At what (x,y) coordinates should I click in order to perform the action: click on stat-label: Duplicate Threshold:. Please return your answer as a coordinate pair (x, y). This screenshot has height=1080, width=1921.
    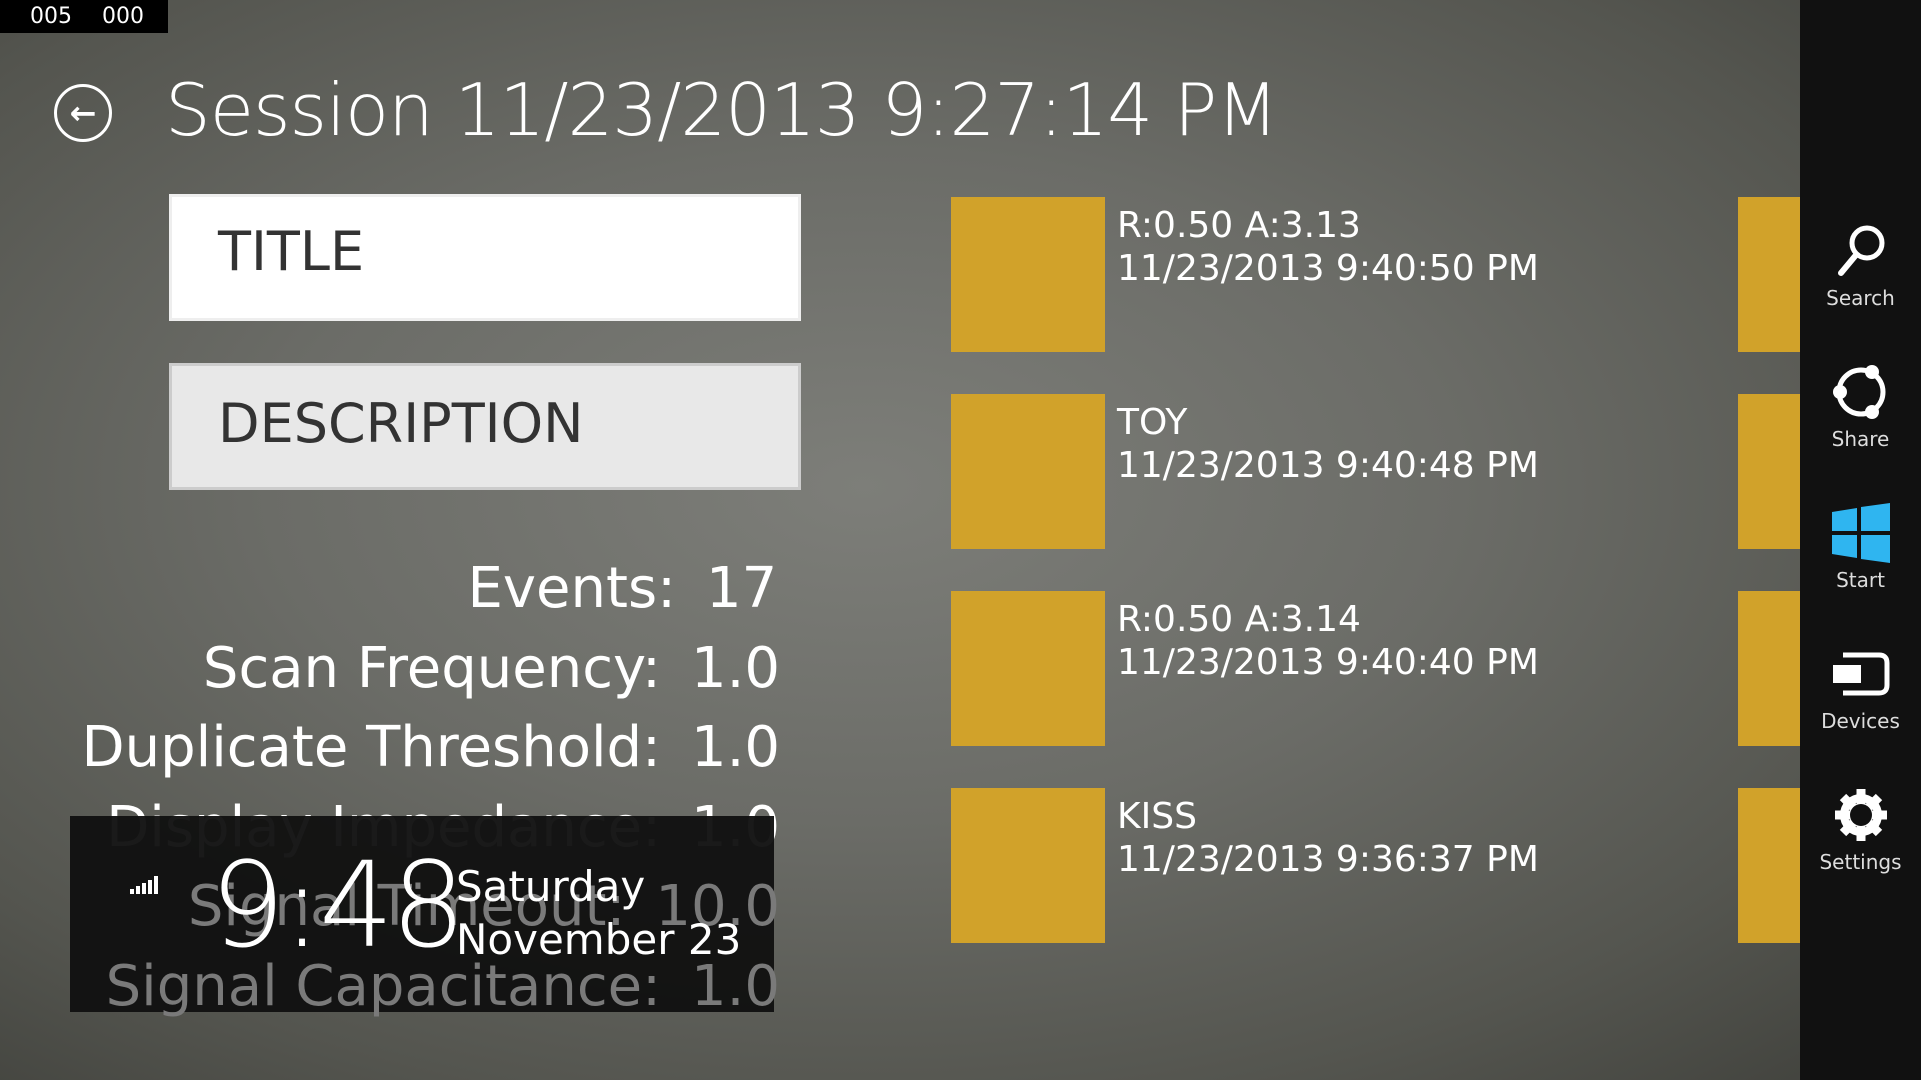
    Looking at the image, I should click on (371, 747).